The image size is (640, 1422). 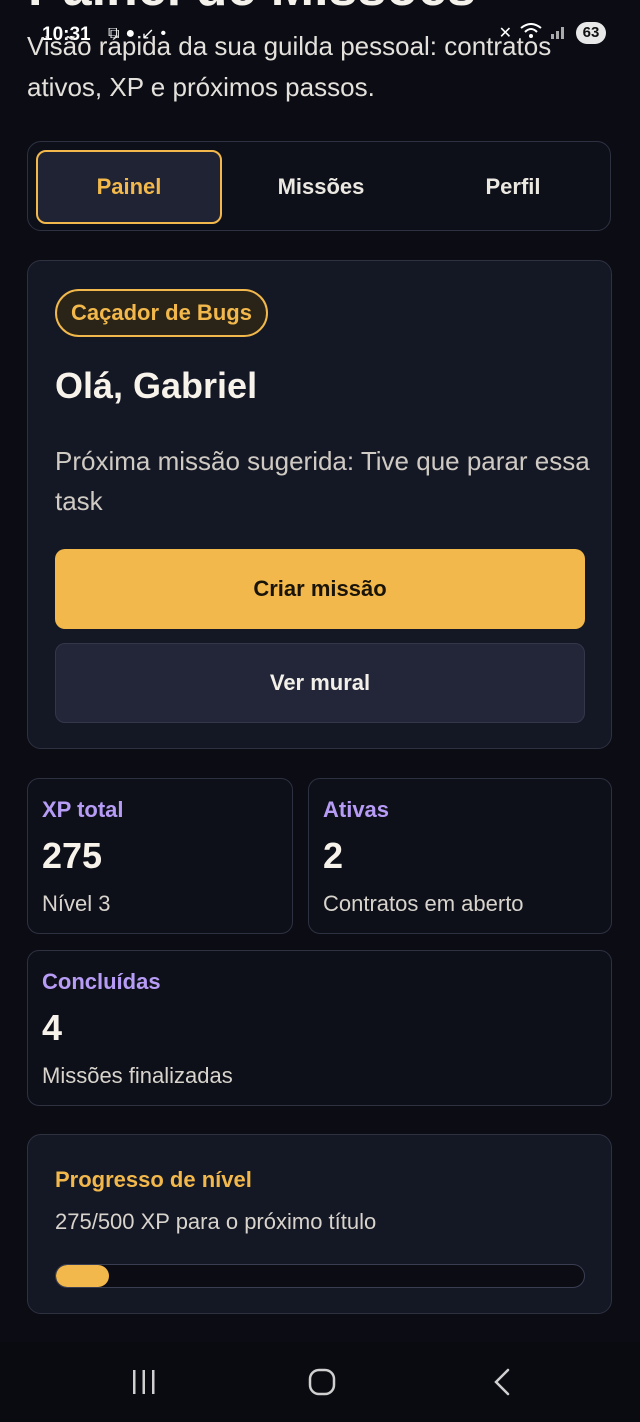 What do you see at coordinates (137, 1075) in the screenshot?
I see `stat-note: Missões finalizadas` at bounding box center [137, 1075].